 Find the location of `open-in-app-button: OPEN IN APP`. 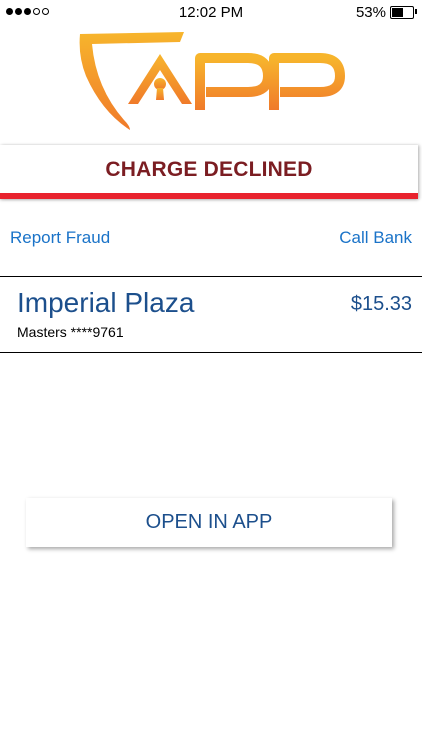

open-in-app-button: OPEN IN APP is located at coordinates (209, 522).